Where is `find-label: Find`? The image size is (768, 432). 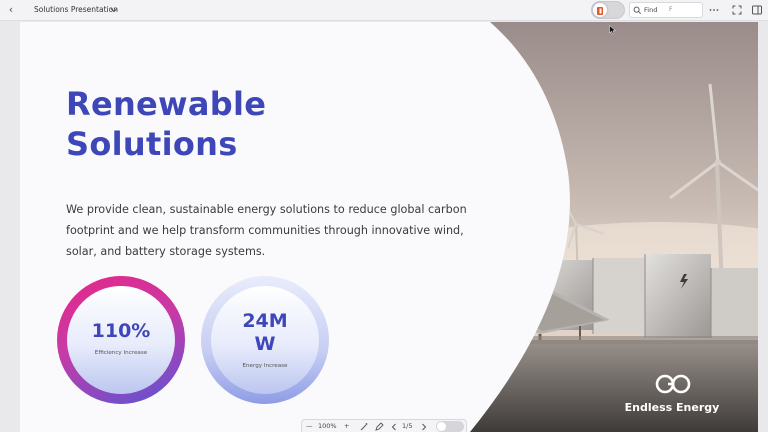
find-label: Find is located at coordinates (651, 10).